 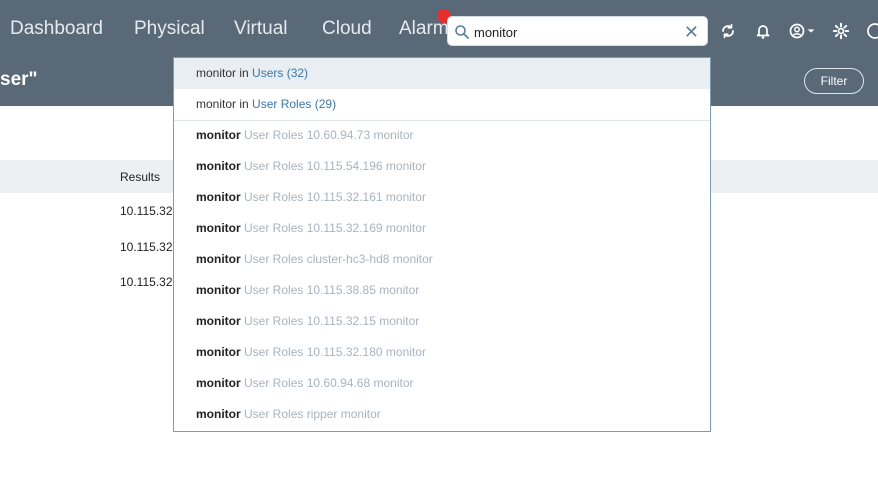 What do you see at coordinates (442, 73) in the screenshot?
I see `suggestion-scope-users: monitor in Users (32)` at bounding box center [442, 73].